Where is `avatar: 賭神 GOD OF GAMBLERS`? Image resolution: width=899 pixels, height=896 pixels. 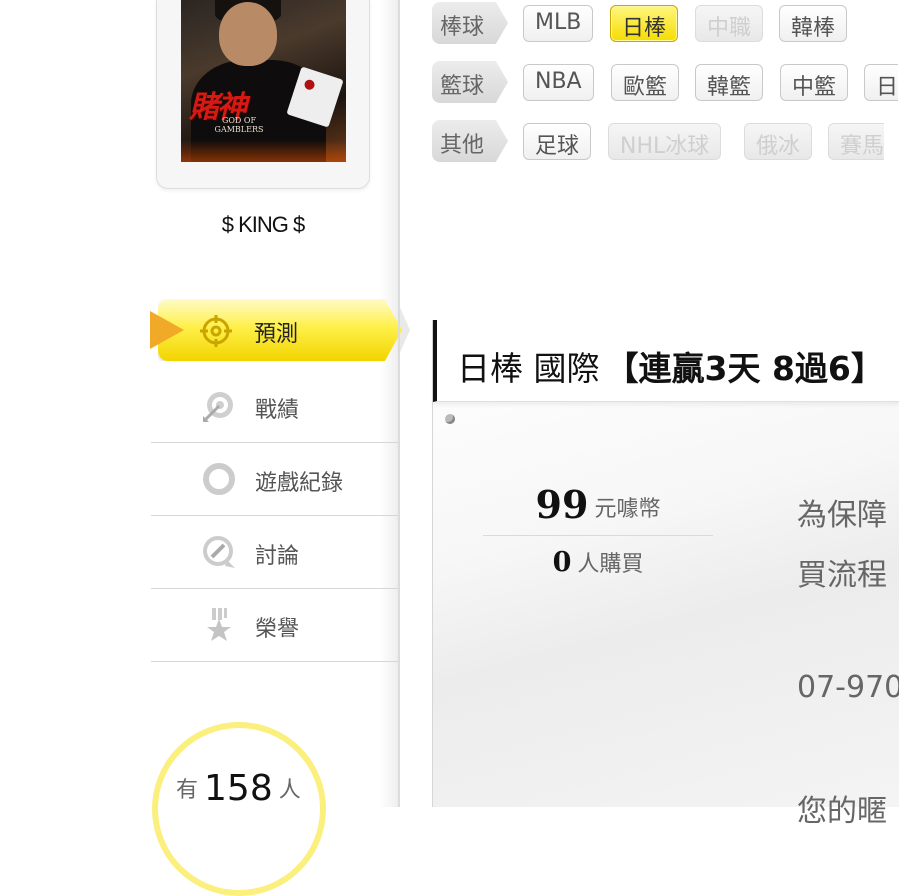
avatar: 賭神 GOD OF GAMBLERS is located at coordinates (263, 81).